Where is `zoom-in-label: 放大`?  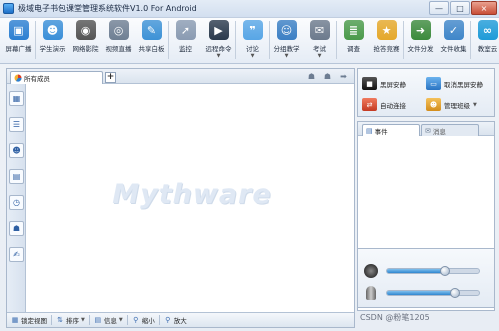
zoom-in-label: 放大 is located at coordinates (180, 321).